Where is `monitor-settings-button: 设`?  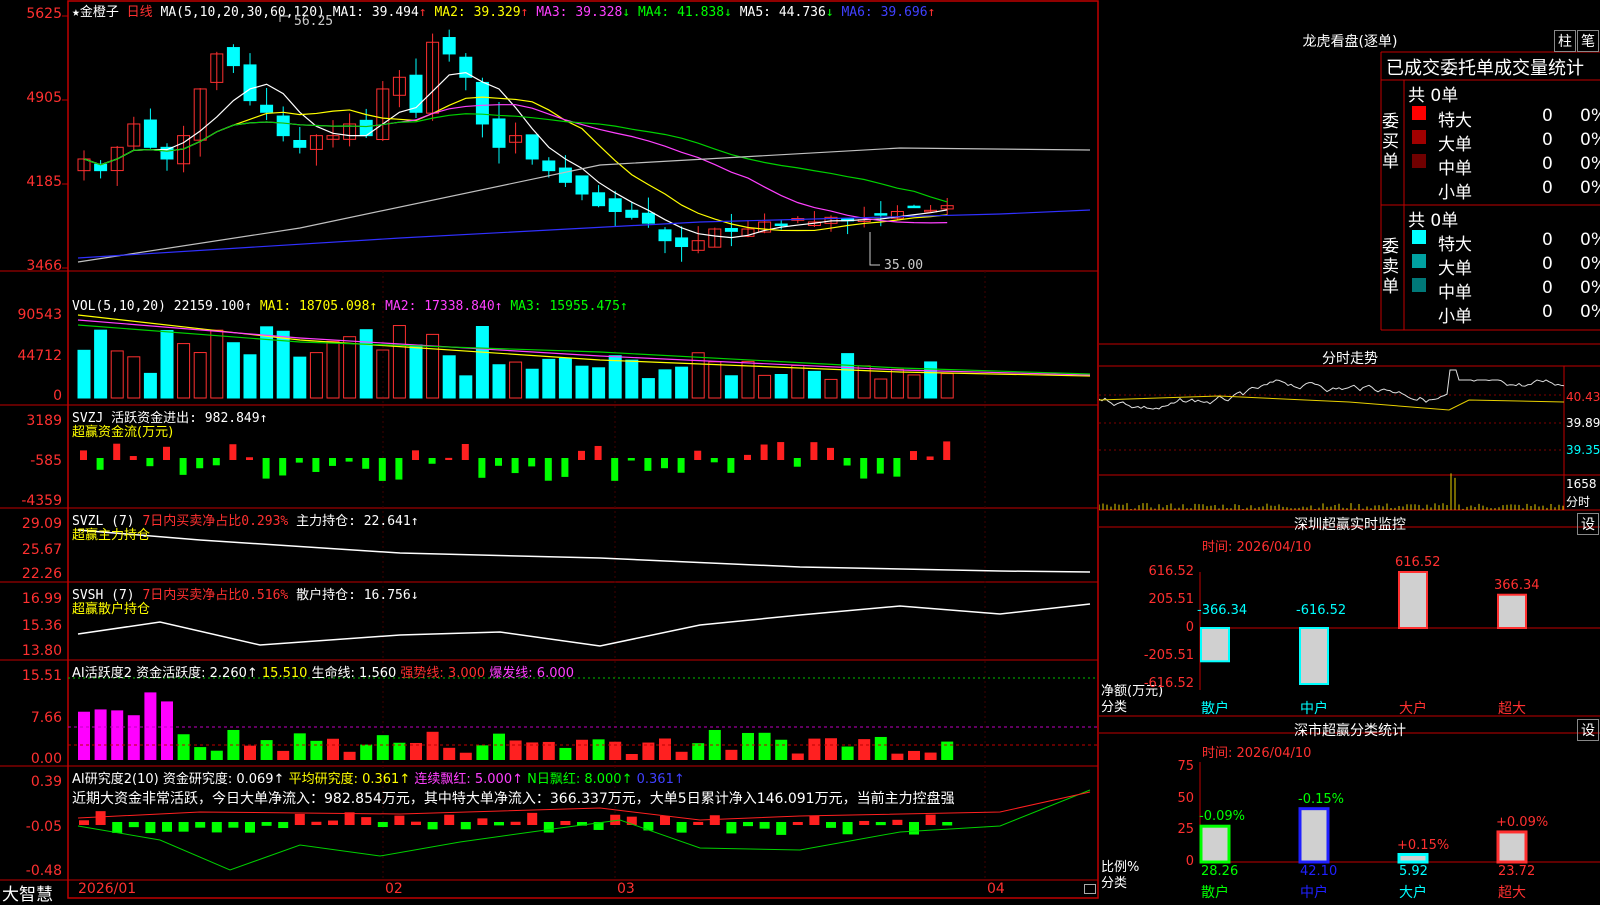 monitor-settings-button: 设 is located at coordinates (1588, 524).